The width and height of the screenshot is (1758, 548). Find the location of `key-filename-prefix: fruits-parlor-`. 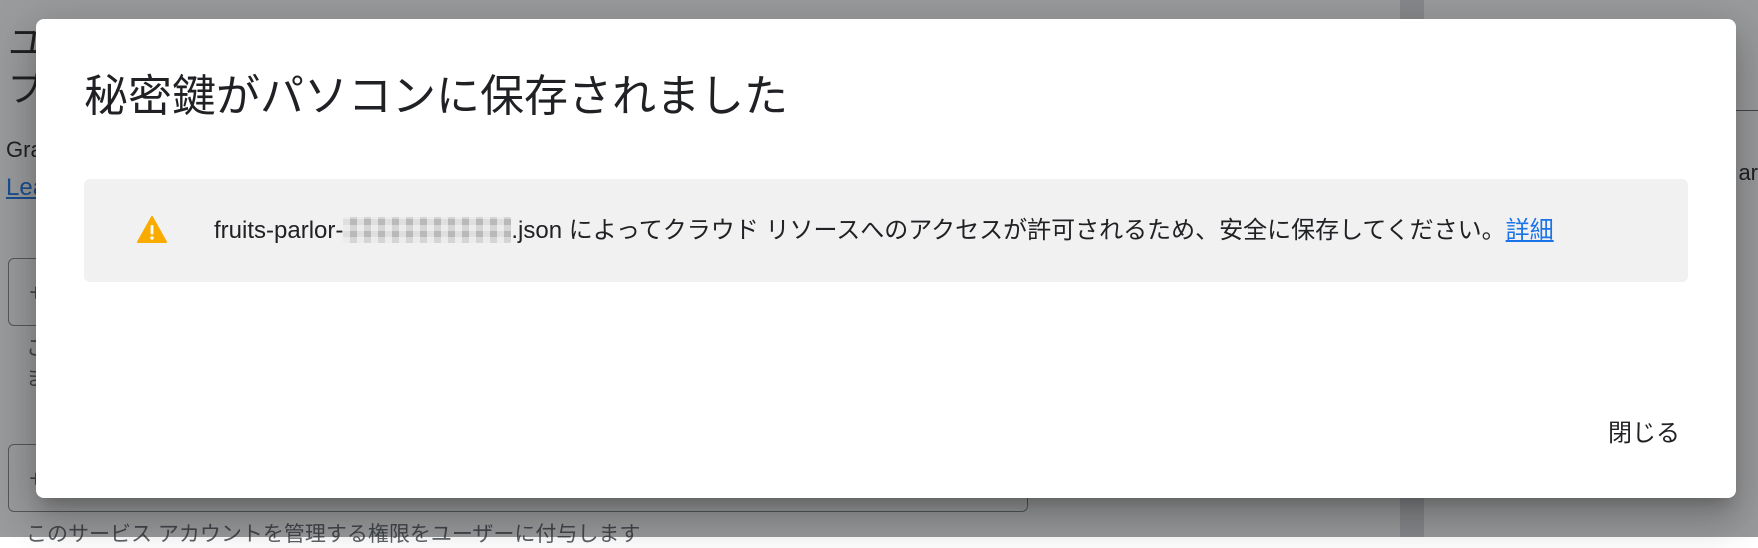

key-filename-prefix: fruits-parlor- is located at coordinates (279, 230).